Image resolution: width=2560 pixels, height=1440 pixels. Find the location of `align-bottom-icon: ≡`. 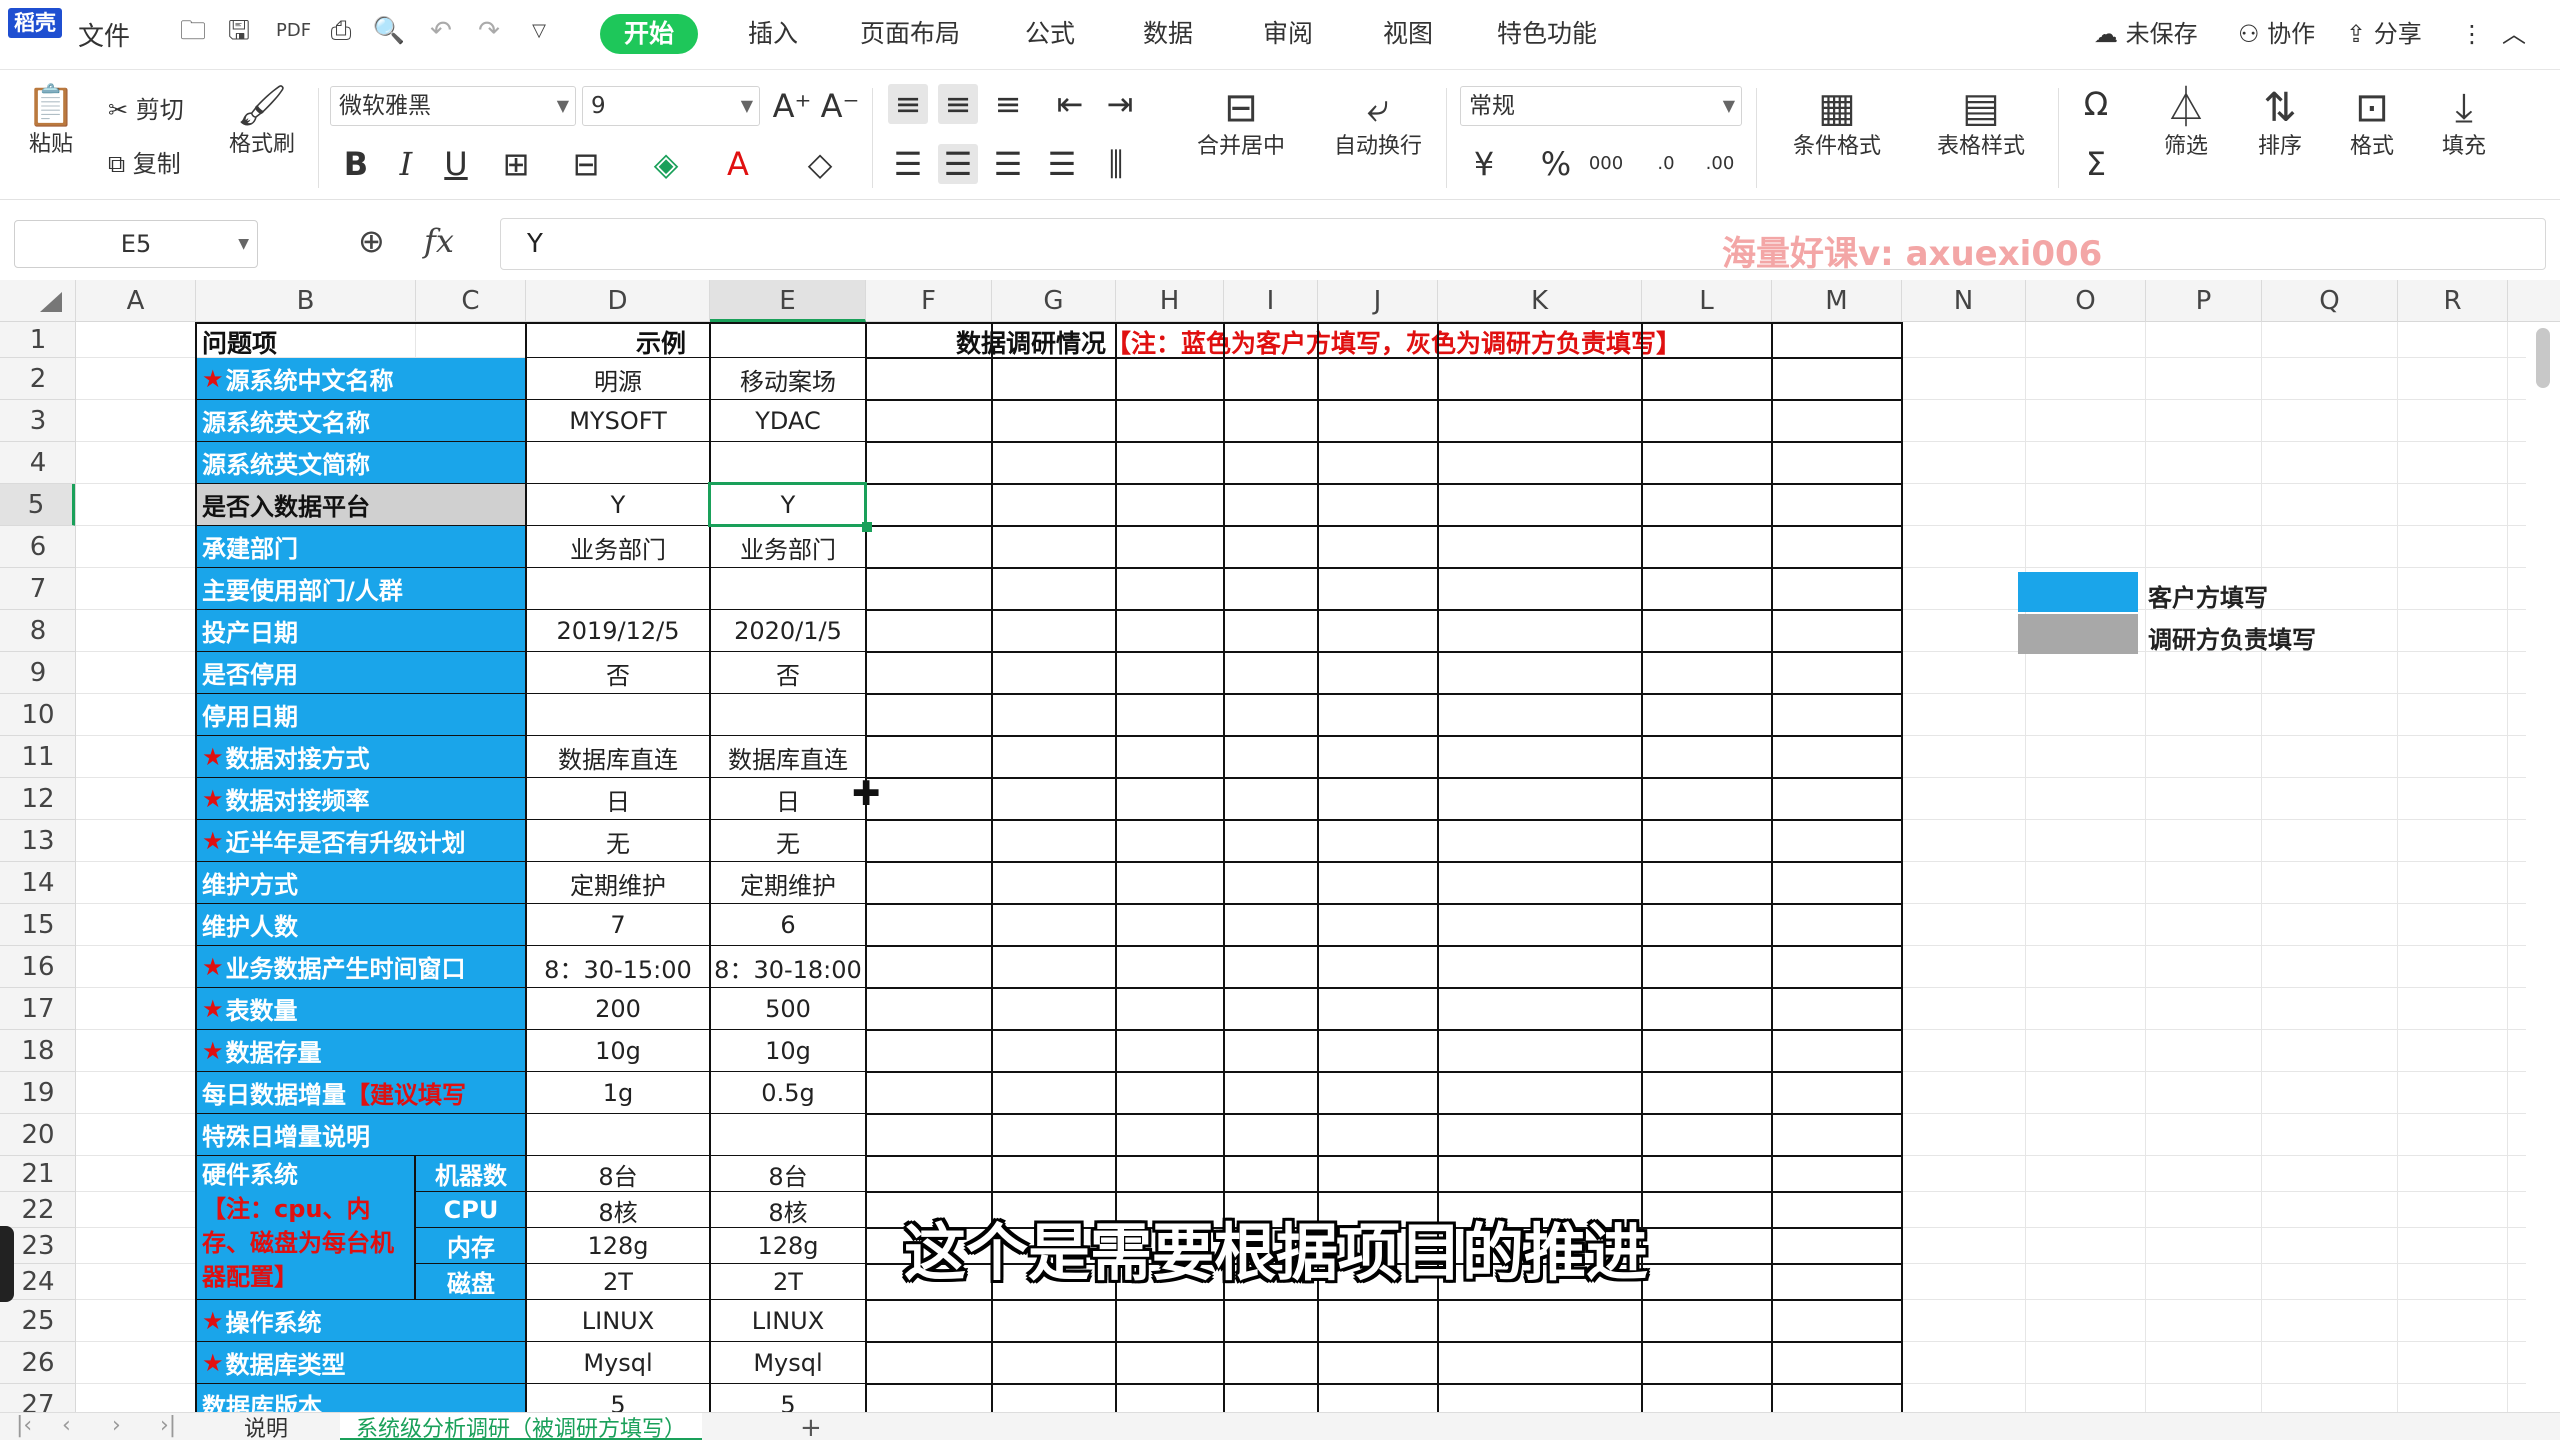

align-bottom-icon: ≡ is located at coordinates (1008, 104).